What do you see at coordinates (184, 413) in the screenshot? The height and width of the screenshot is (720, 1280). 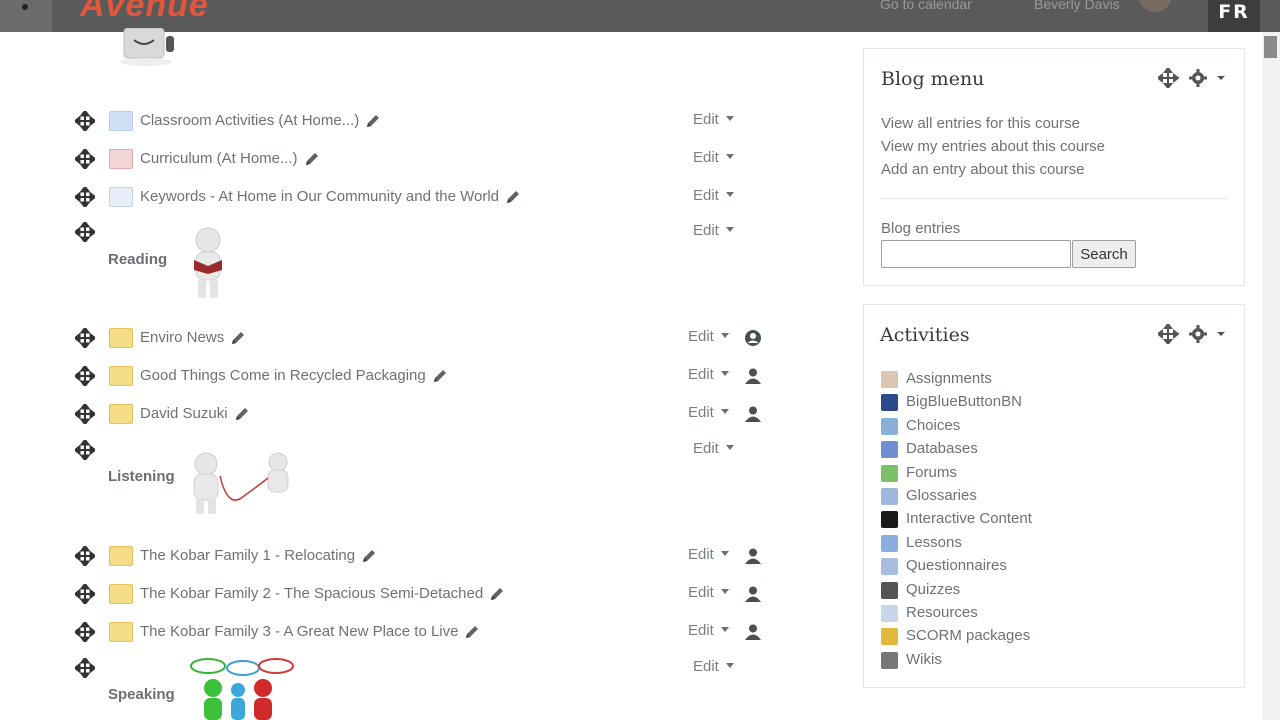 I see `activity-link: David Suzuki` at bounding box center [184, 413].